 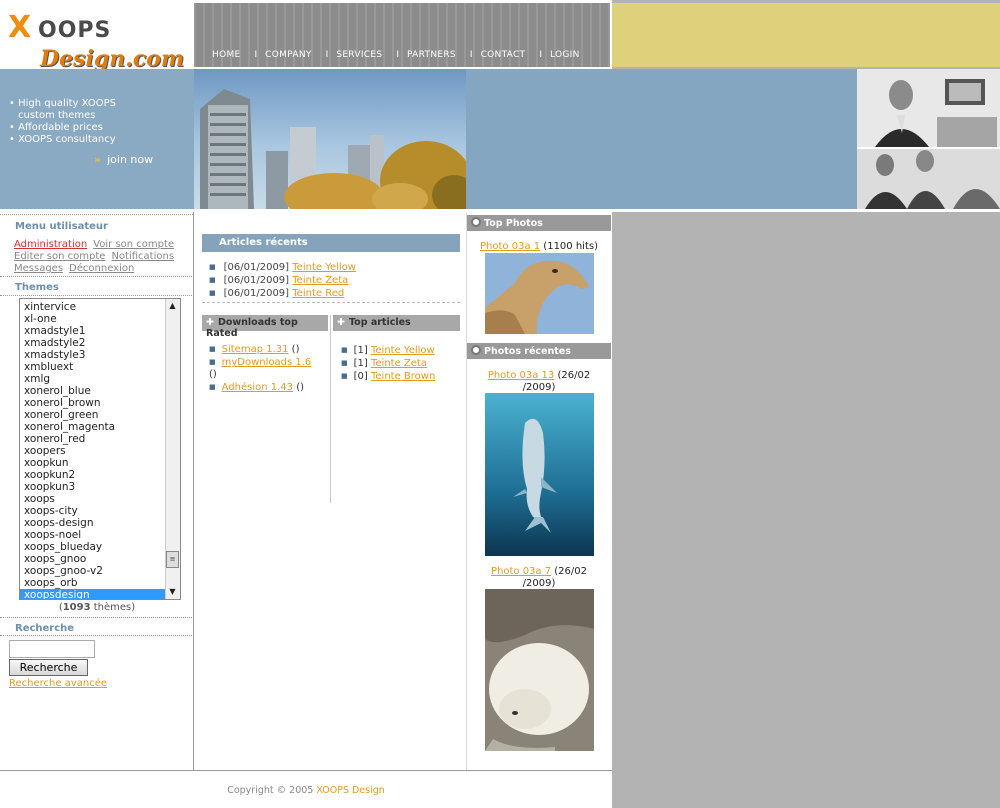 What do you see at coordinates (267, 362) in the screenshot?
I see `download-link: myDownloads 1.6` at bounding box center [267, 362].